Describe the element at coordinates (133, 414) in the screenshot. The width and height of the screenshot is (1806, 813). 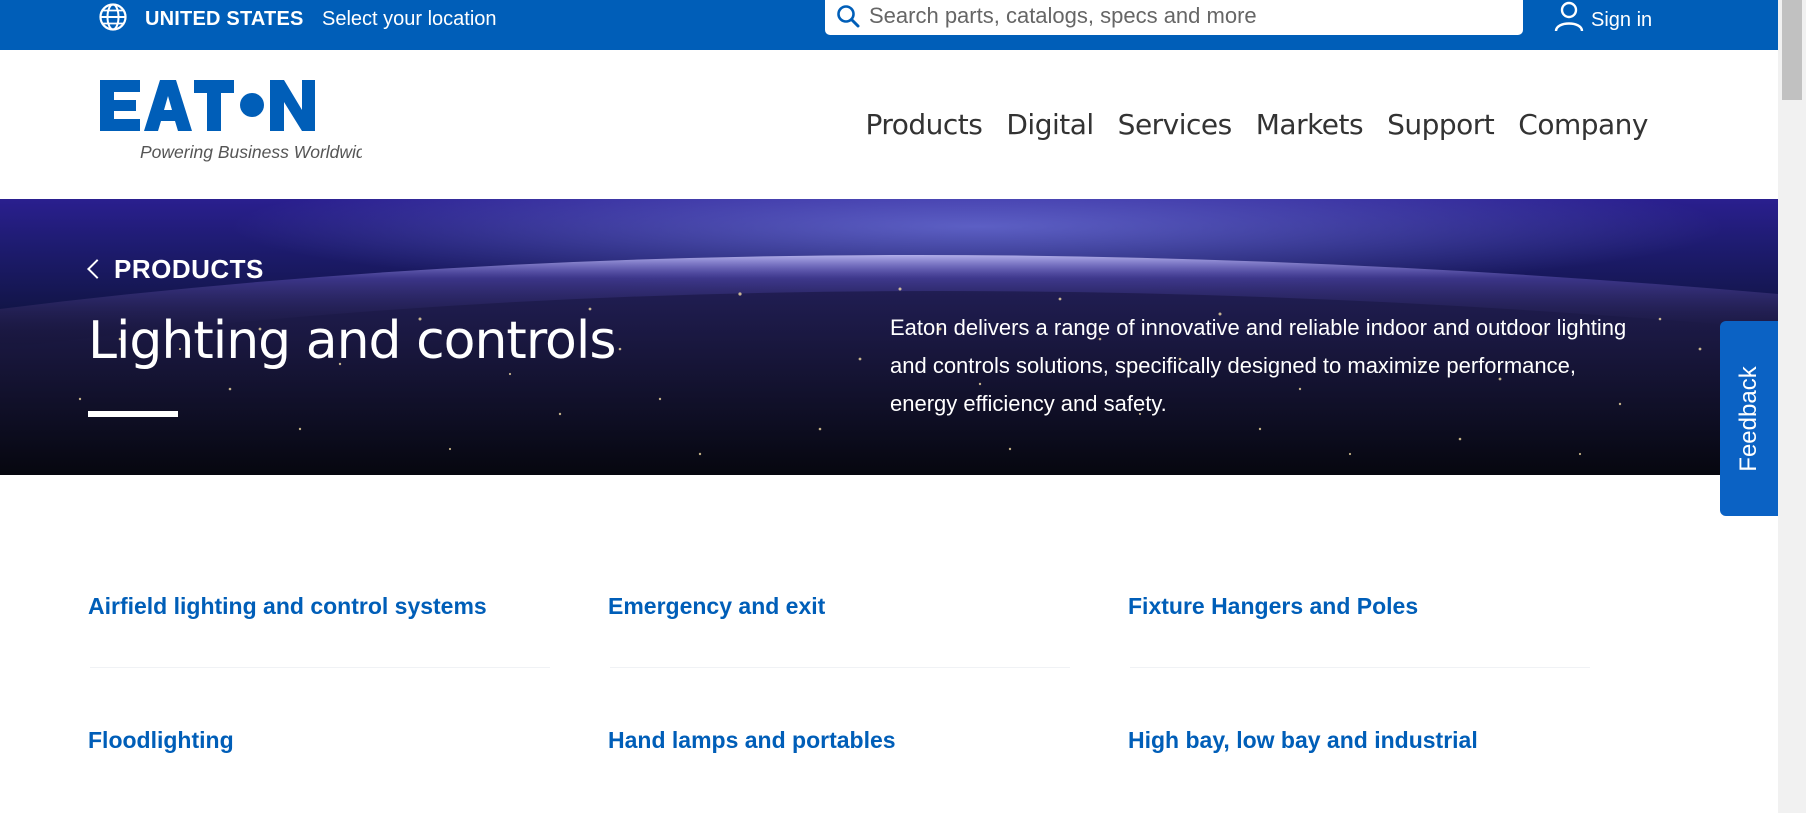
I see `title-underline` at that location.